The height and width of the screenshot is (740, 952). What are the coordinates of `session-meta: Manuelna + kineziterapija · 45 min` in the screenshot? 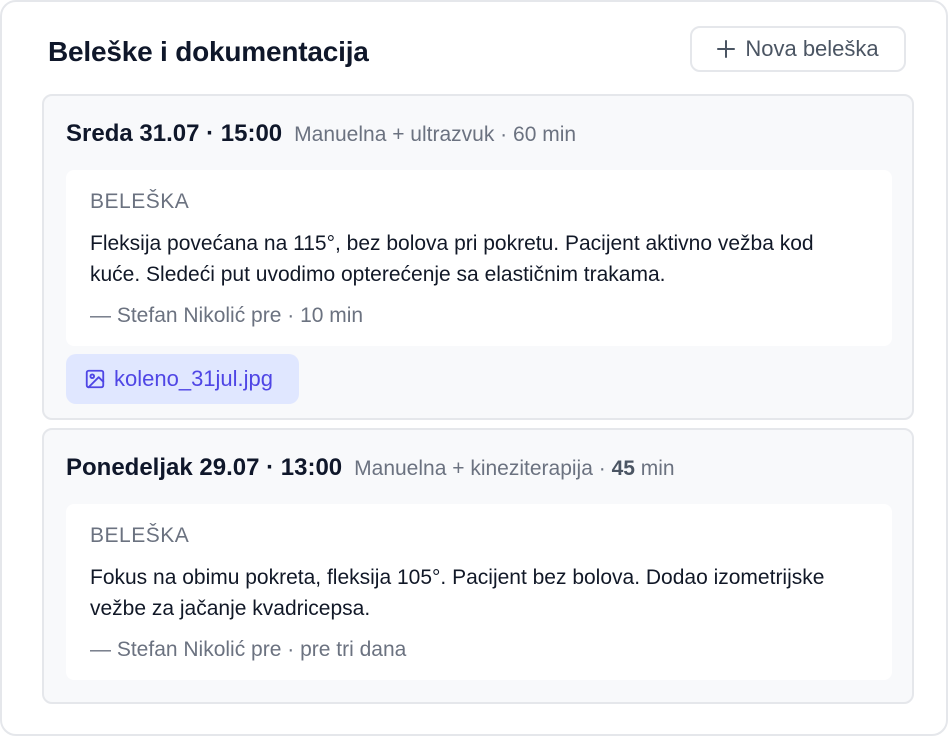 It's located at (514, 468).